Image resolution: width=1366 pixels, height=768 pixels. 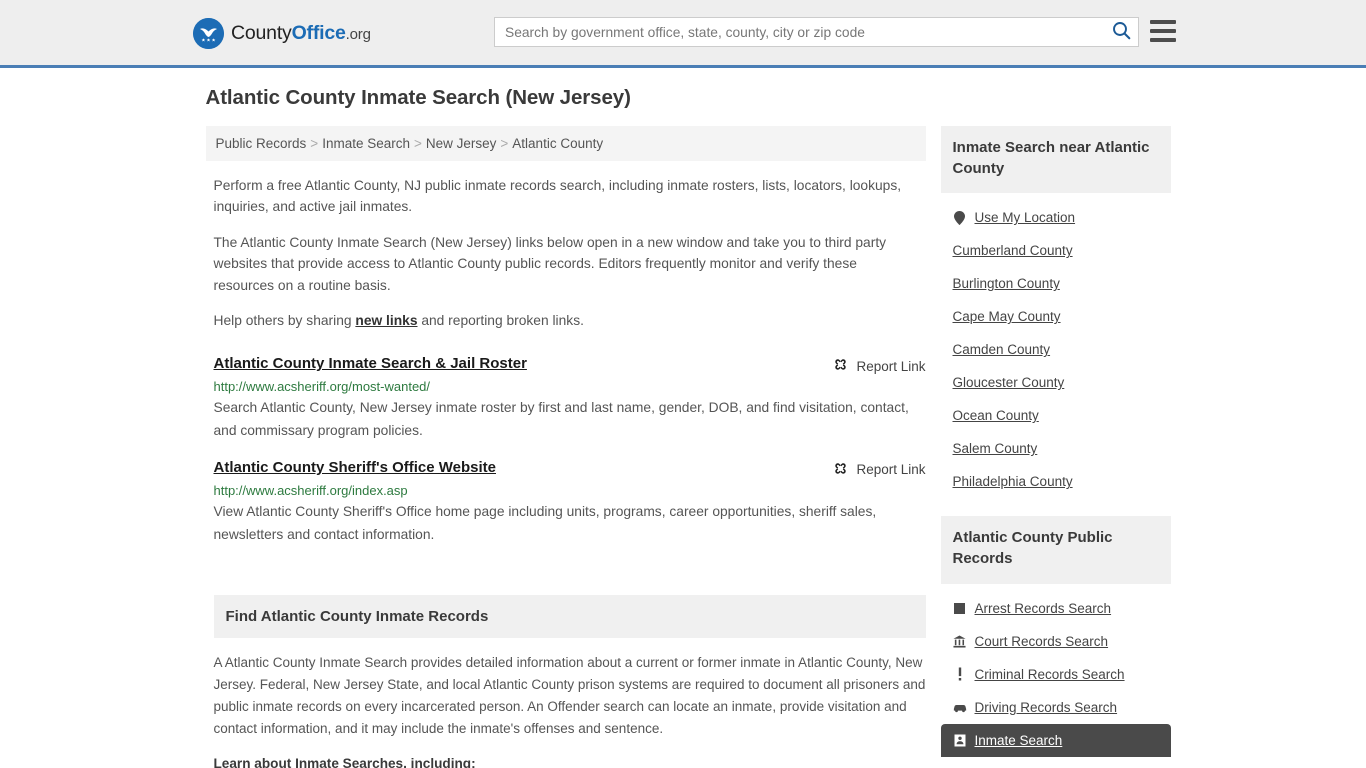 What do you see at coordinates (960, 707) in the screenshot?
I see `car-icon` at bounding box center [960, 707].